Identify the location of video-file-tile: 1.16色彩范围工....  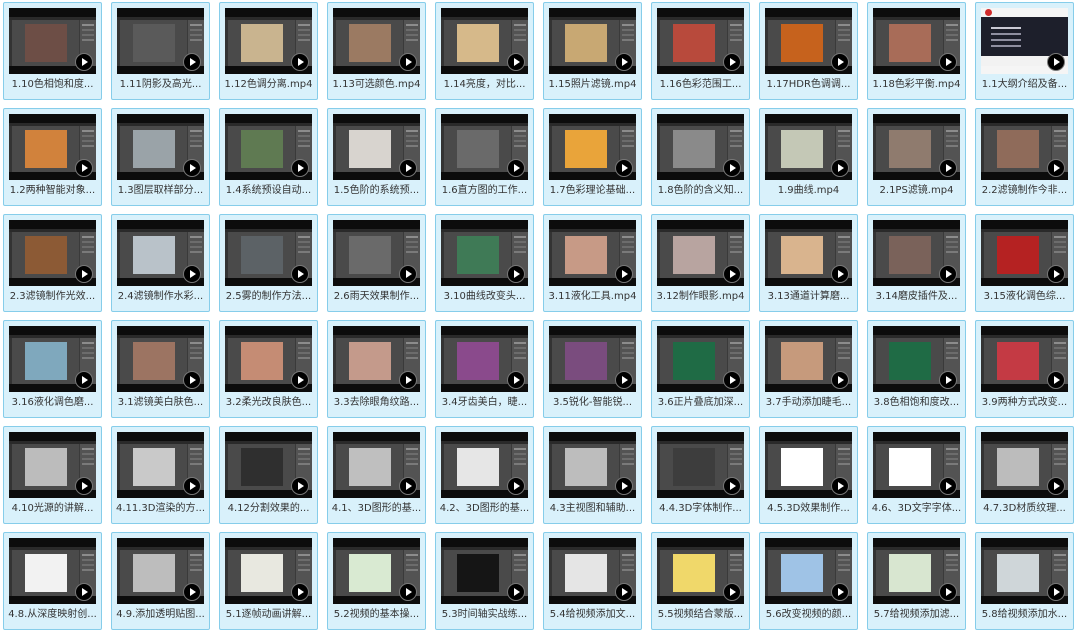
(700, 51).